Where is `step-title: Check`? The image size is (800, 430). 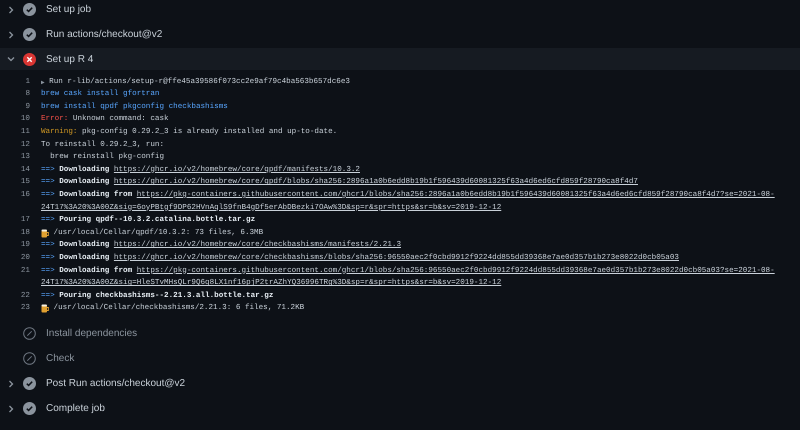 step-title: Check is located at coordinates (60, 358).